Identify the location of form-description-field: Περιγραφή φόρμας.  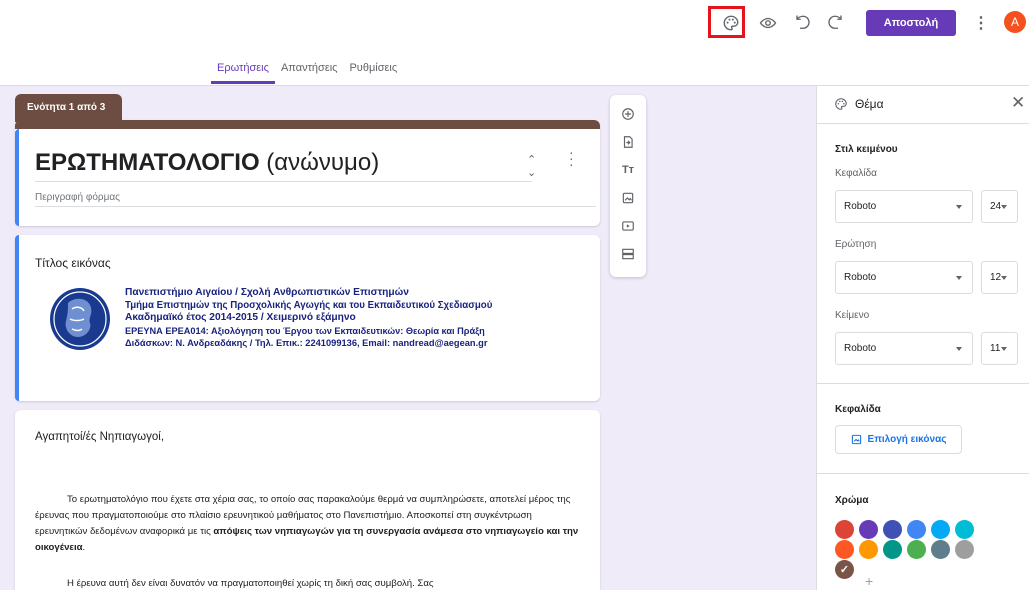
(77, 197).